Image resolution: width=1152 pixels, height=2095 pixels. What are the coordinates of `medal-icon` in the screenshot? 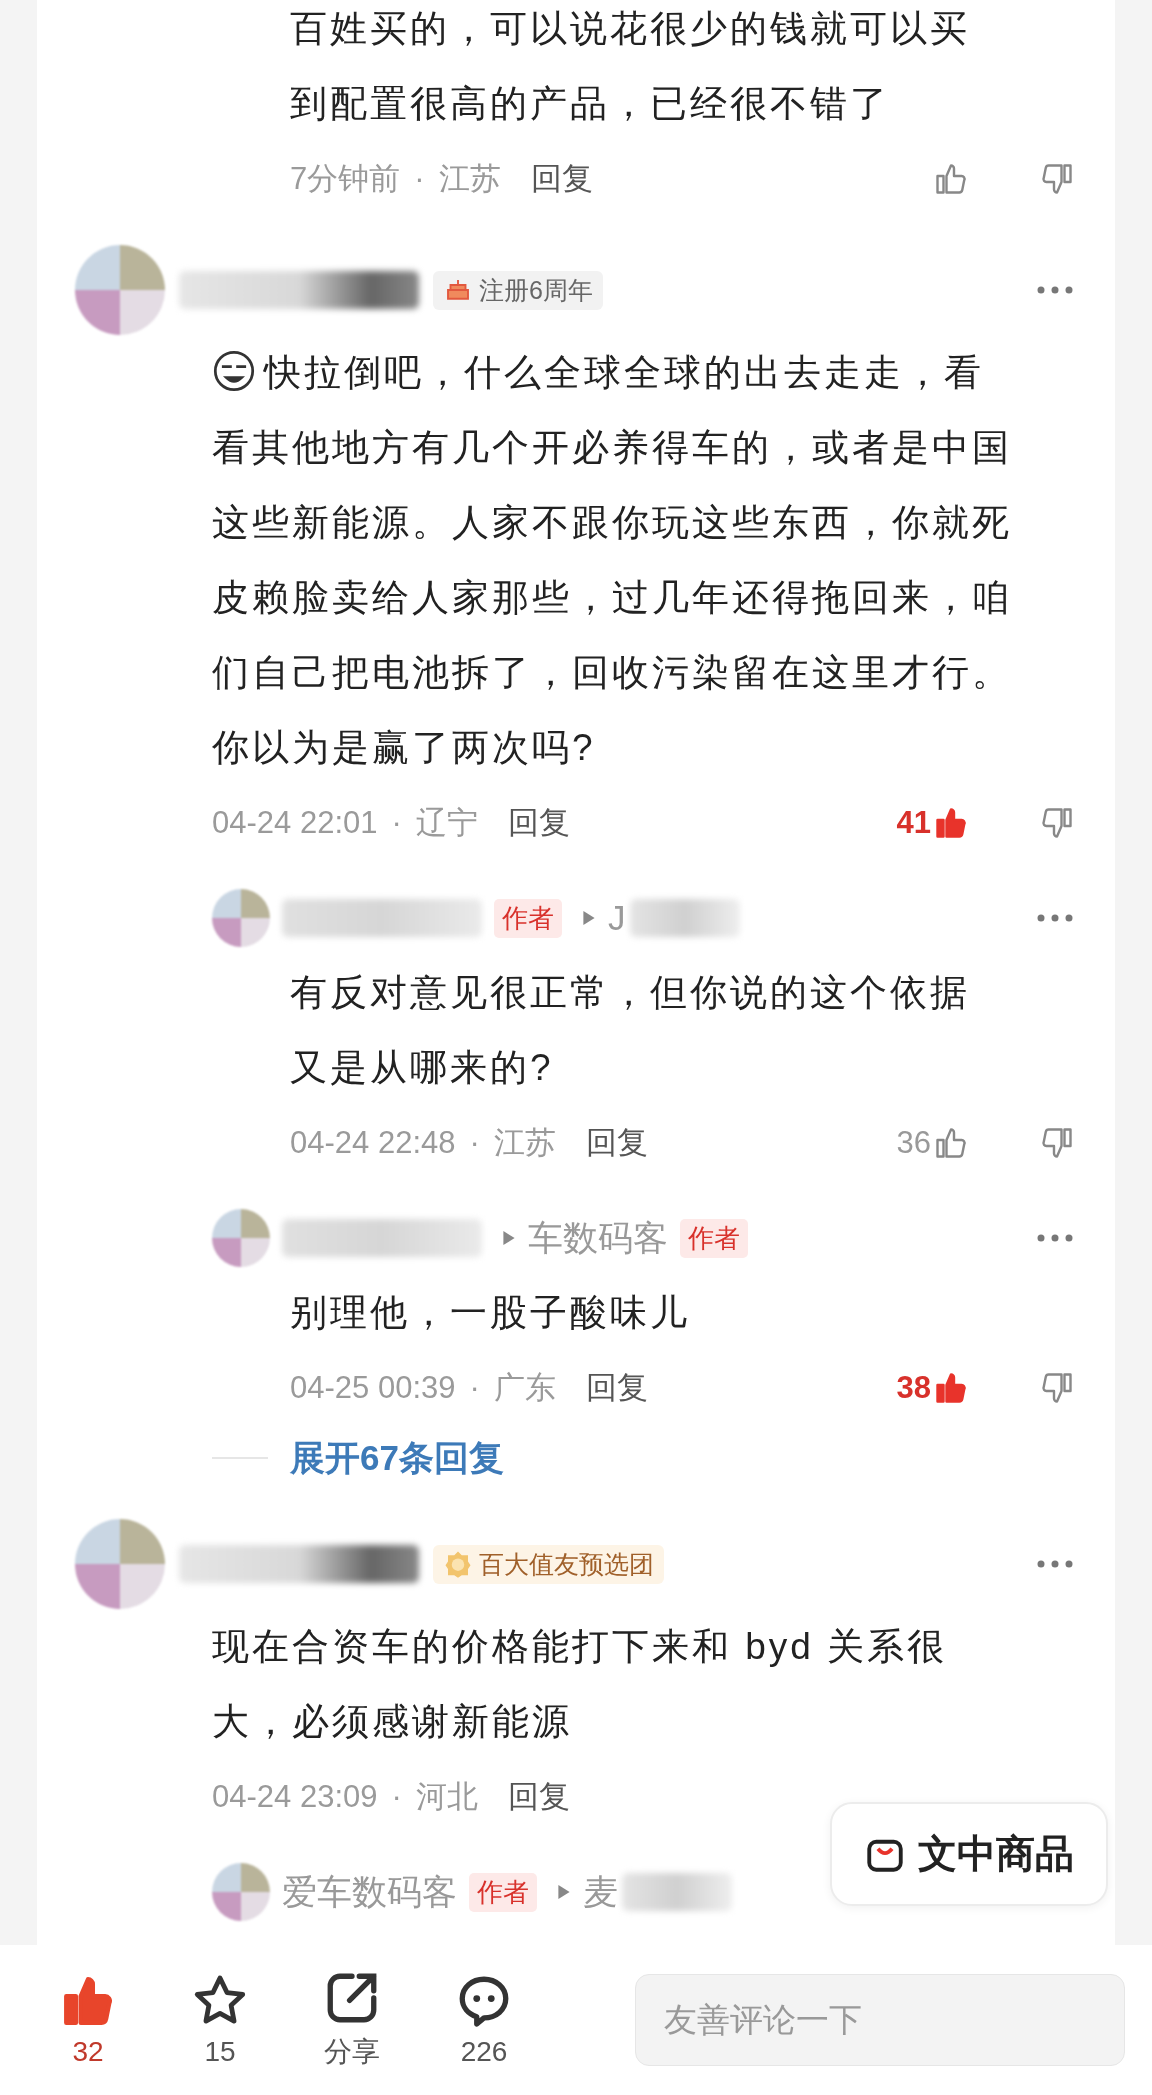 It's located at (458, 1564).